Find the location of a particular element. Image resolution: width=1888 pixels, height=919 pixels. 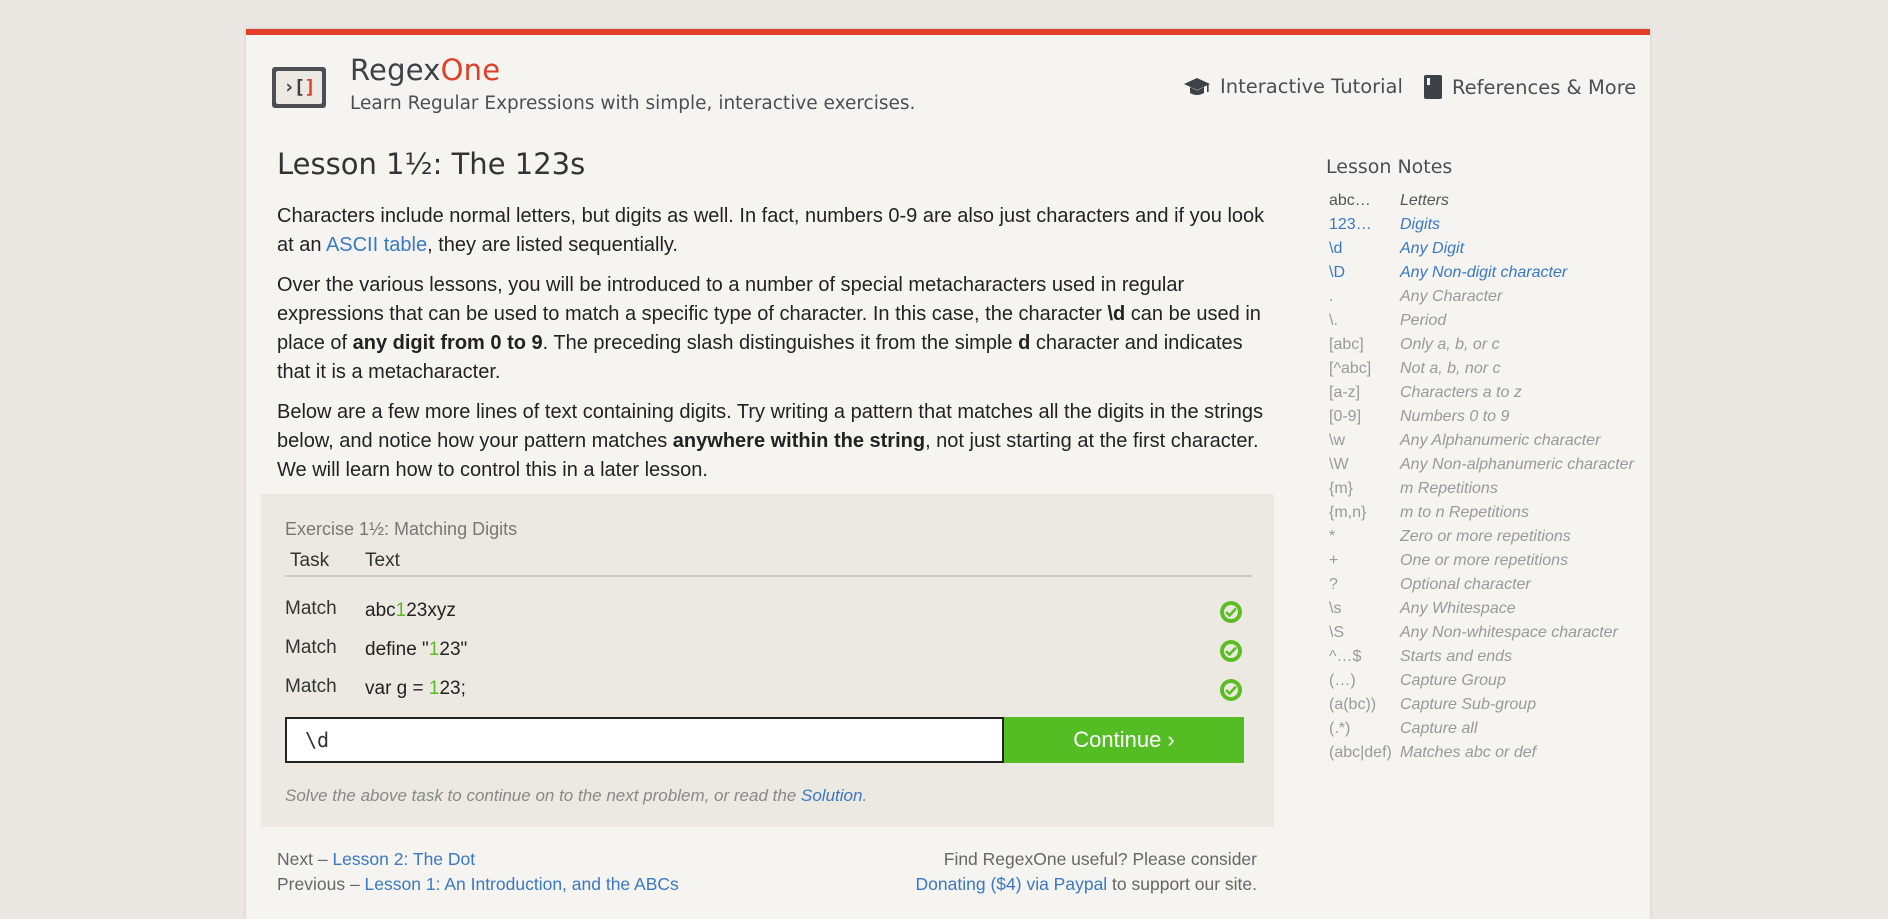

previous-lesson-link: Lesson 1: An Introduction, and the ABCs is located at coordinates (522, 884).